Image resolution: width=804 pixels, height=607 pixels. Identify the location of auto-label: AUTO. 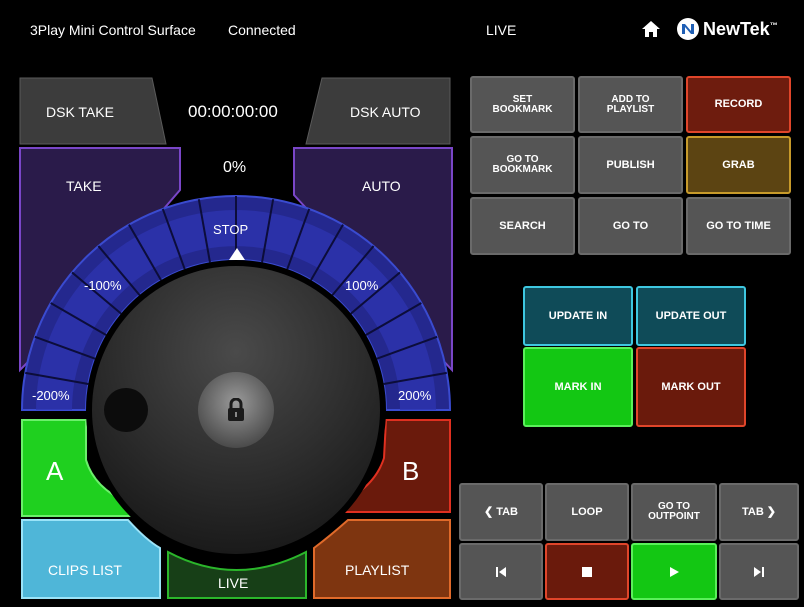
(381, 186).